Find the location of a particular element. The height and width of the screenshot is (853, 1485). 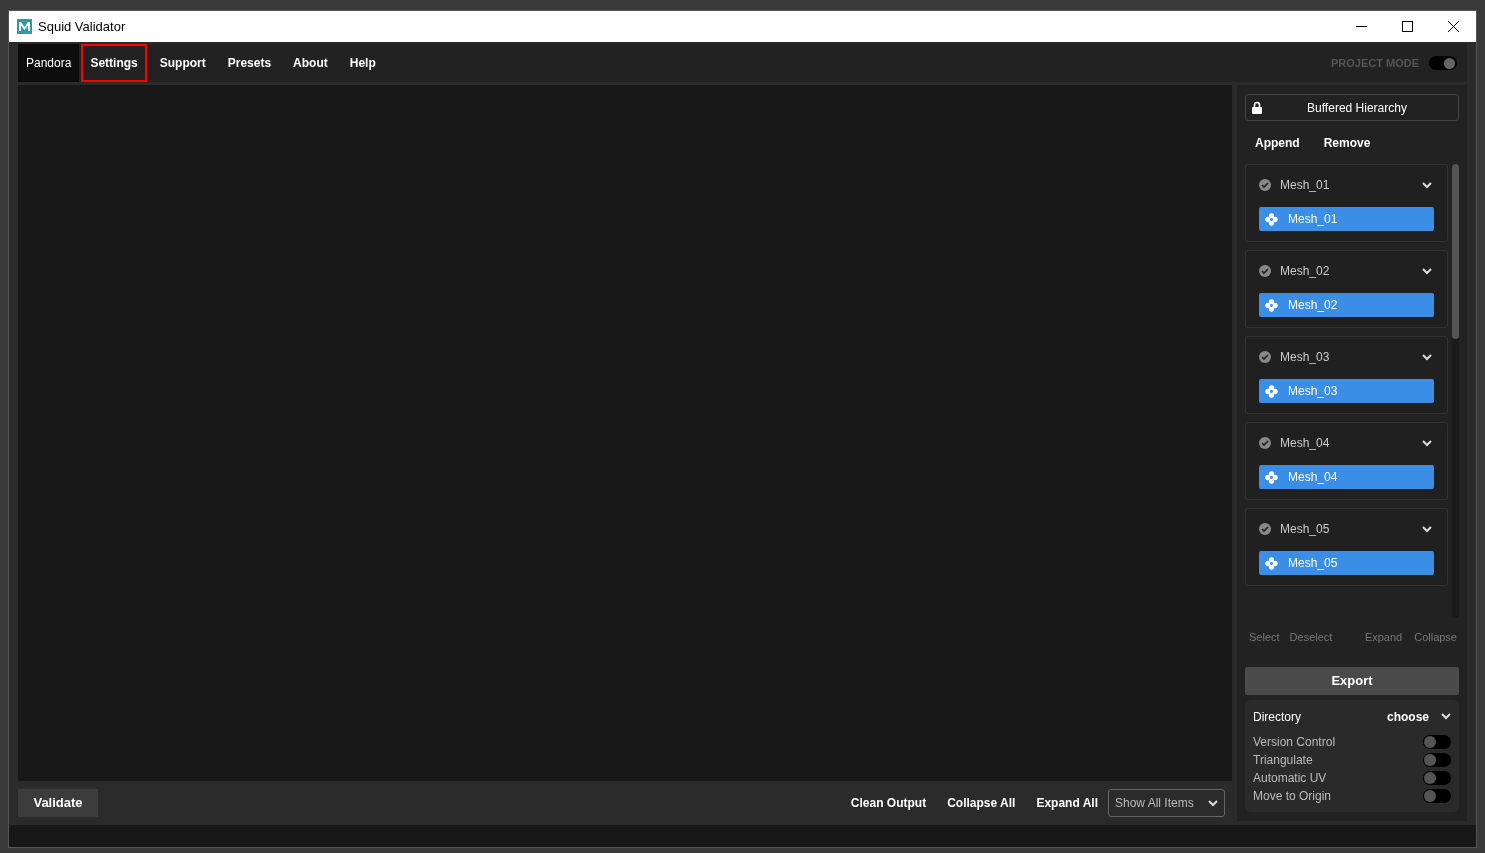

mesh-group-label: Mesh_03 is located at coordinates (1305, 357).